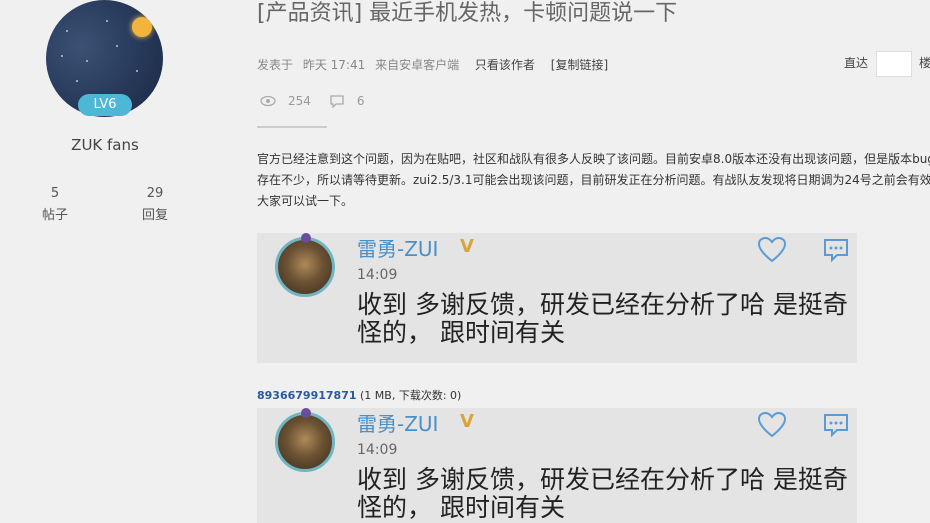 This screenshot has width=930, height=523. Describe the element at coordinates (334, 65) in the screenshot. I see `posted-time: 昨天 17:41` at that location.